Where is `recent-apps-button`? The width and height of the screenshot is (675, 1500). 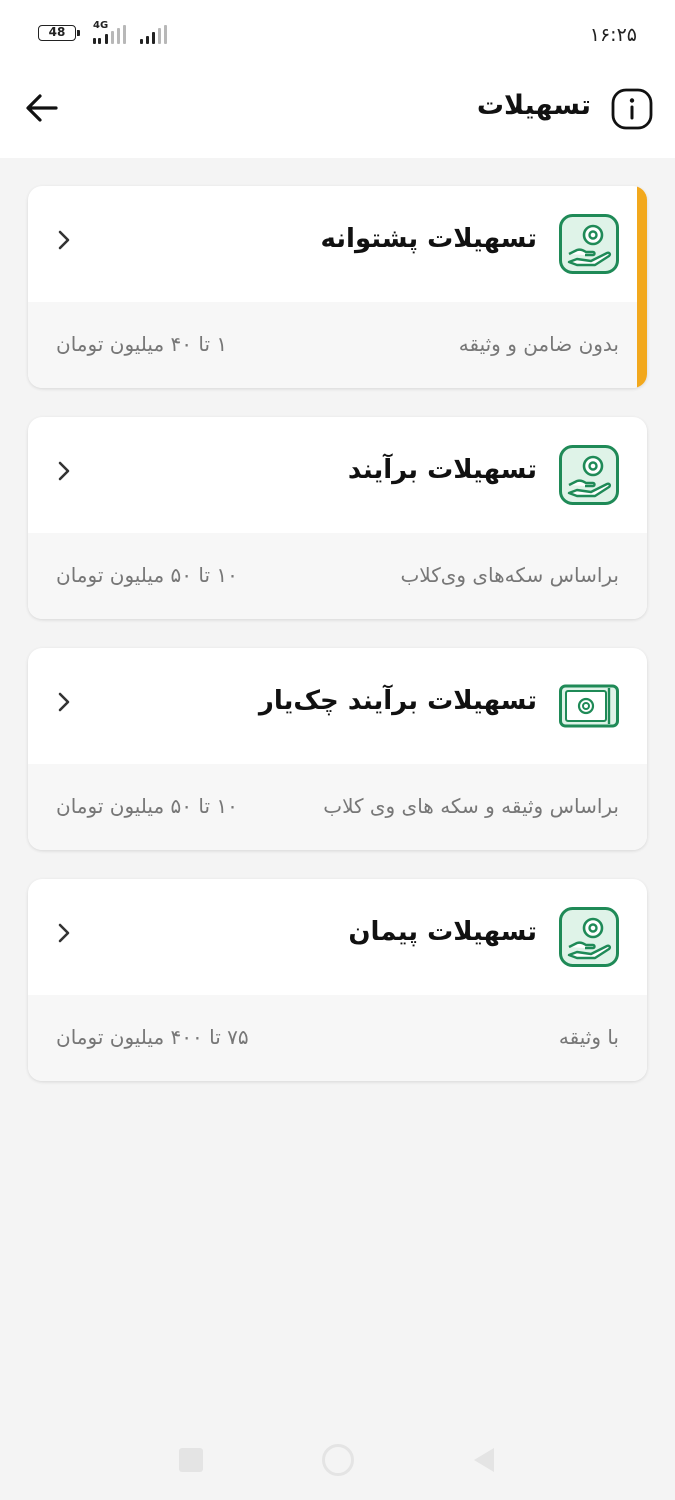 recent-apps-button is located at coordinates (191, 1460).